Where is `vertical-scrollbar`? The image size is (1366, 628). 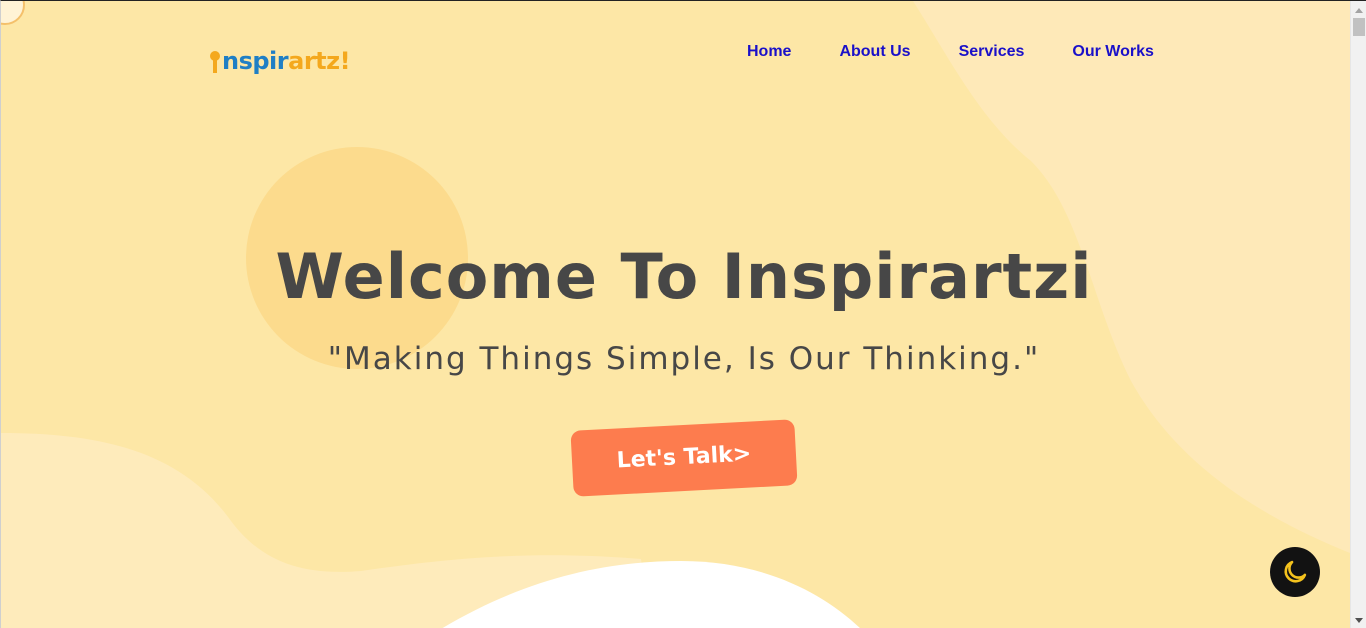
vertical-scrollbar is located at coordinates (1358, 314).